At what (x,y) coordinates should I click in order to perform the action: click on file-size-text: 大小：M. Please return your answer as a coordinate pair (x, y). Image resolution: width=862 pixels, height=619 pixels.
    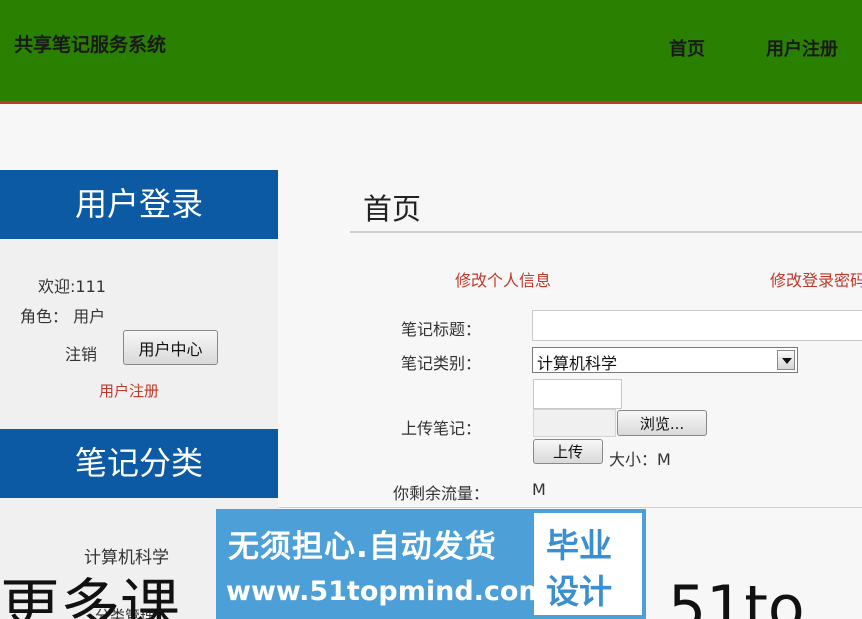
    Looking at the image, I should click on (640, 459).